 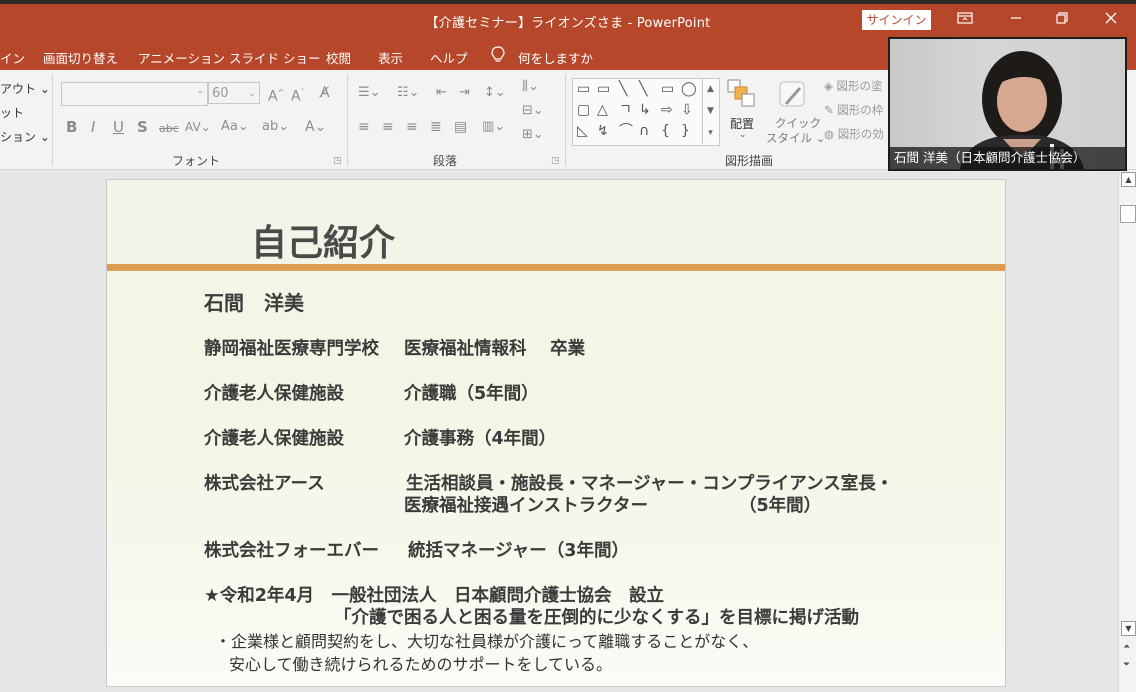 I want to click on textbox-shape-icon: ▭, so click(x=583, y=89).